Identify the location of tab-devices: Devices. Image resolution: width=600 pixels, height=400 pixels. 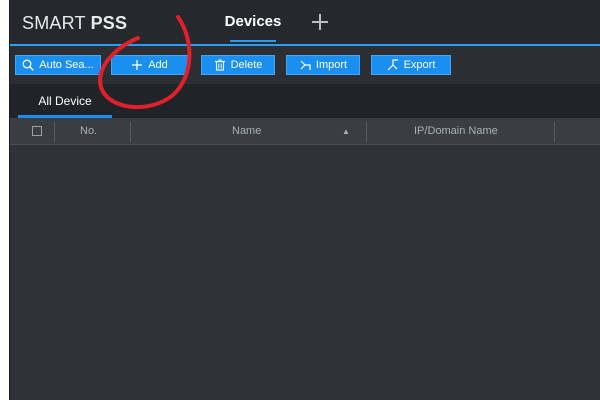
(253, 22).